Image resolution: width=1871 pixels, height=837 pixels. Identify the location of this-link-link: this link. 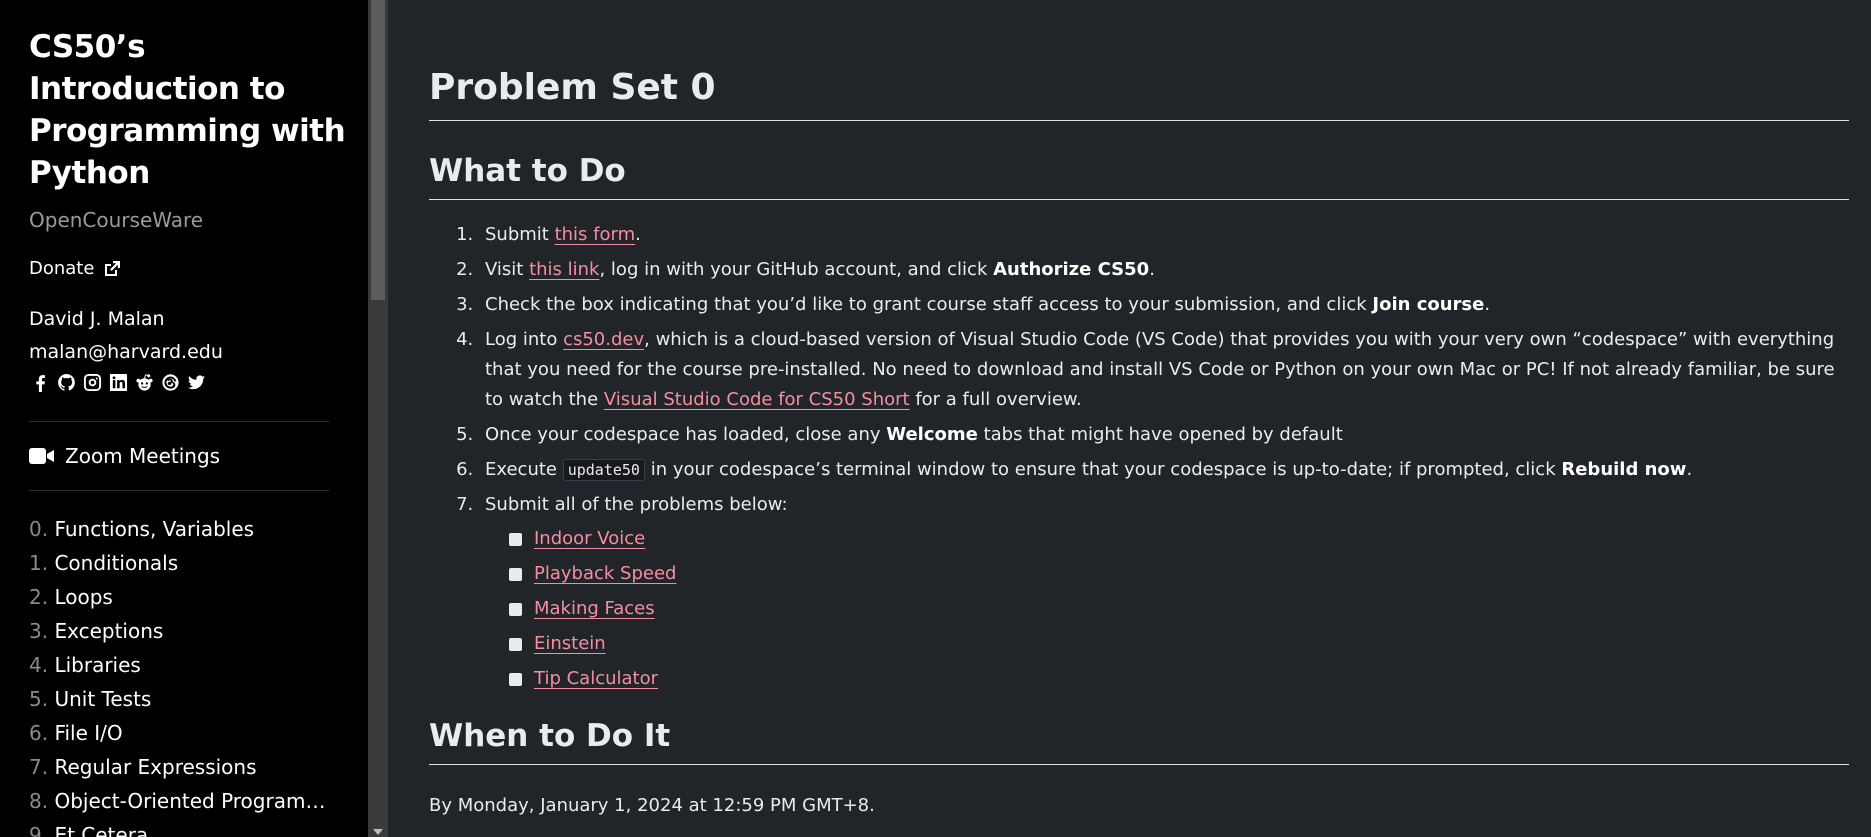
(564, 269).